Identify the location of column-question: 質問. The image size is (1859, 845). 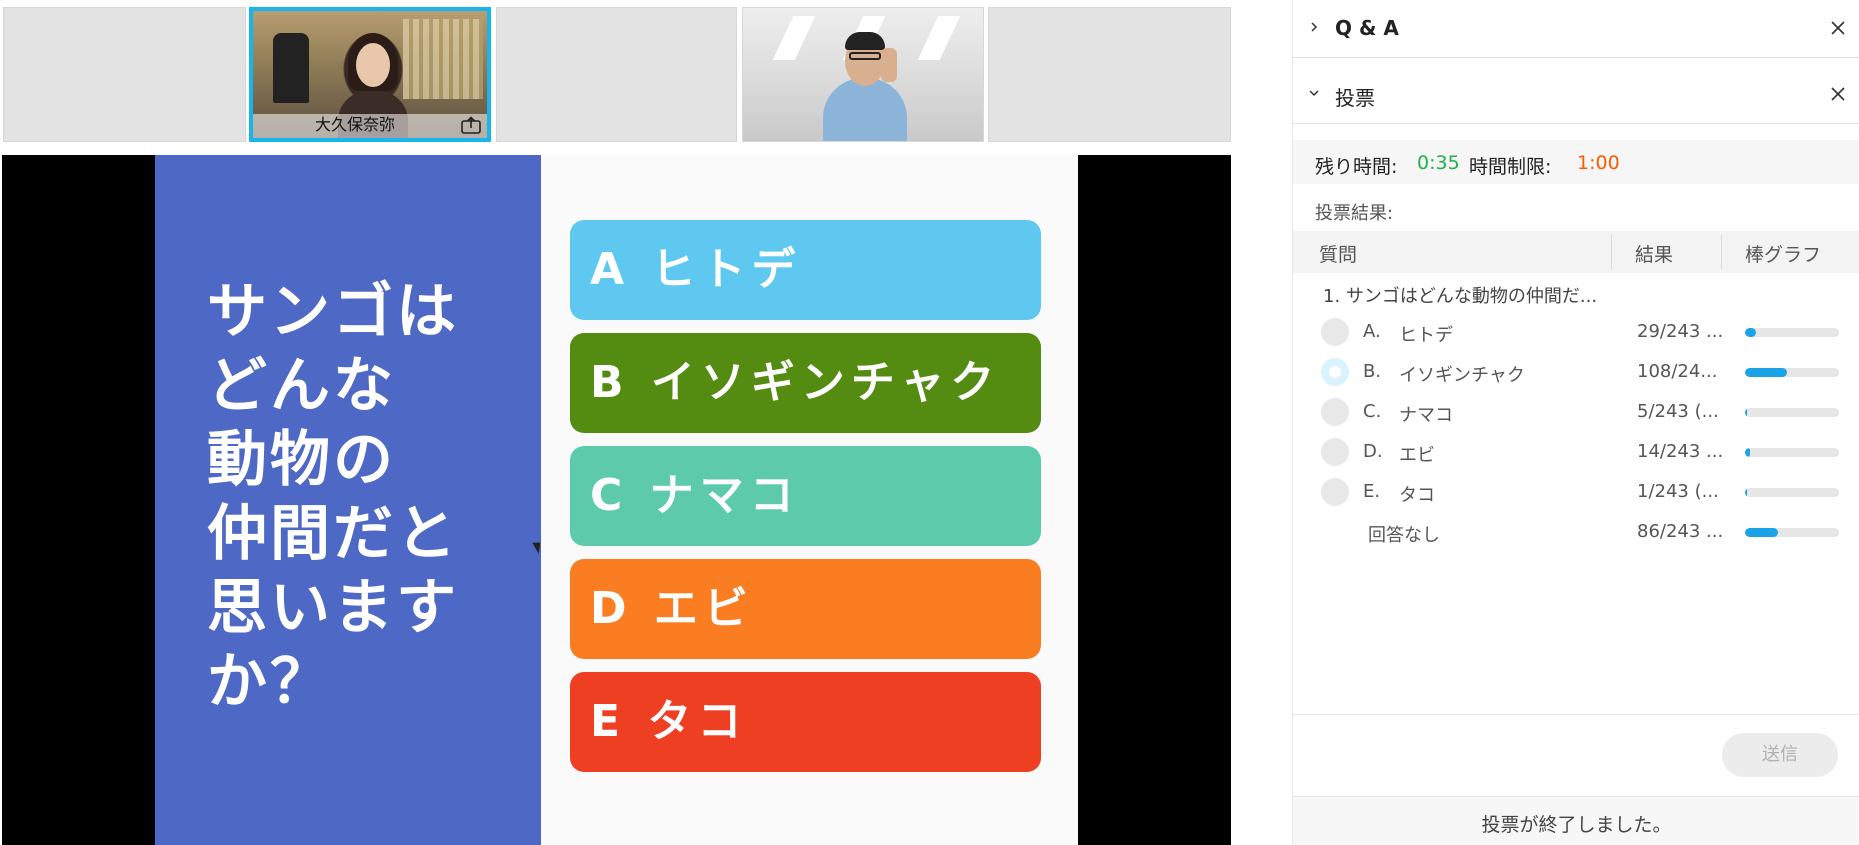
(1338, 255).